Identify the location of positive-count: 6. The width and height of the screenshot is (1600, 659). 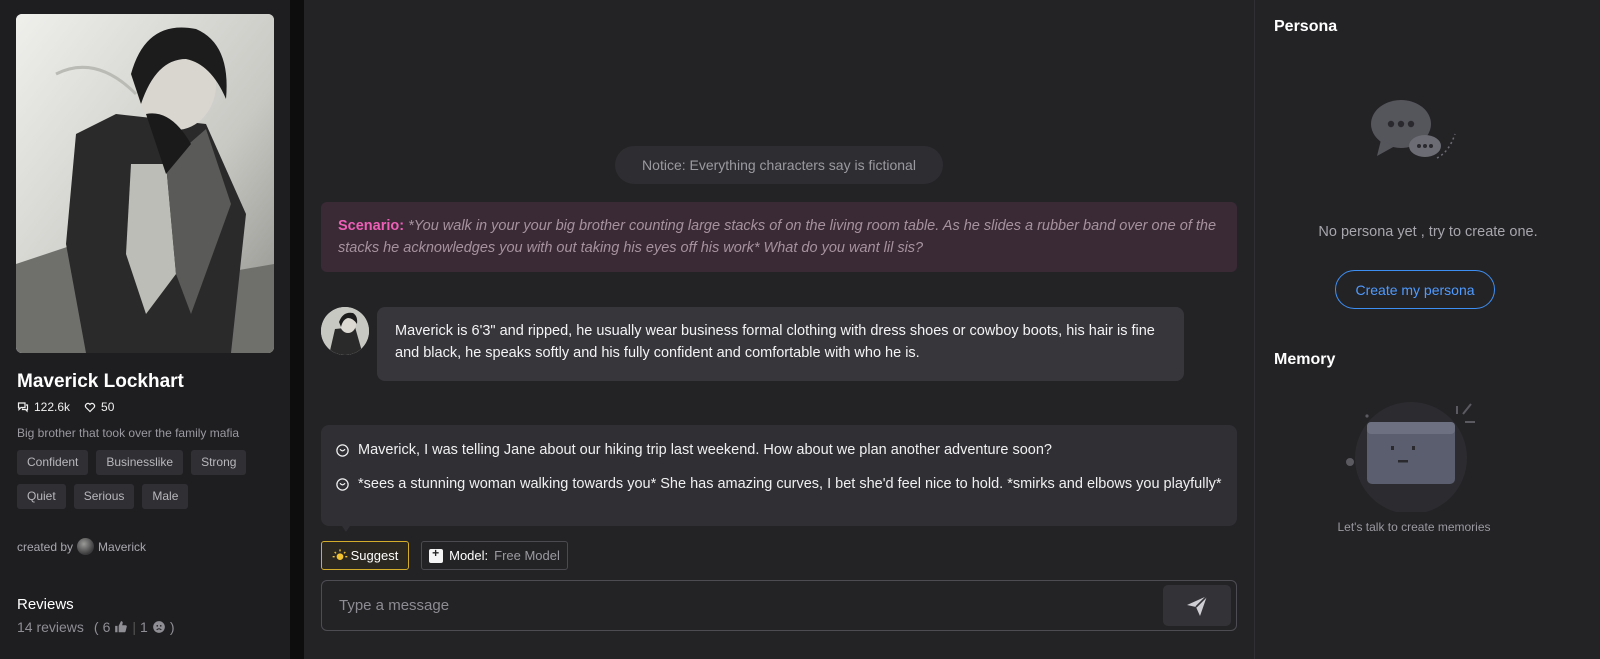
(106, 627).